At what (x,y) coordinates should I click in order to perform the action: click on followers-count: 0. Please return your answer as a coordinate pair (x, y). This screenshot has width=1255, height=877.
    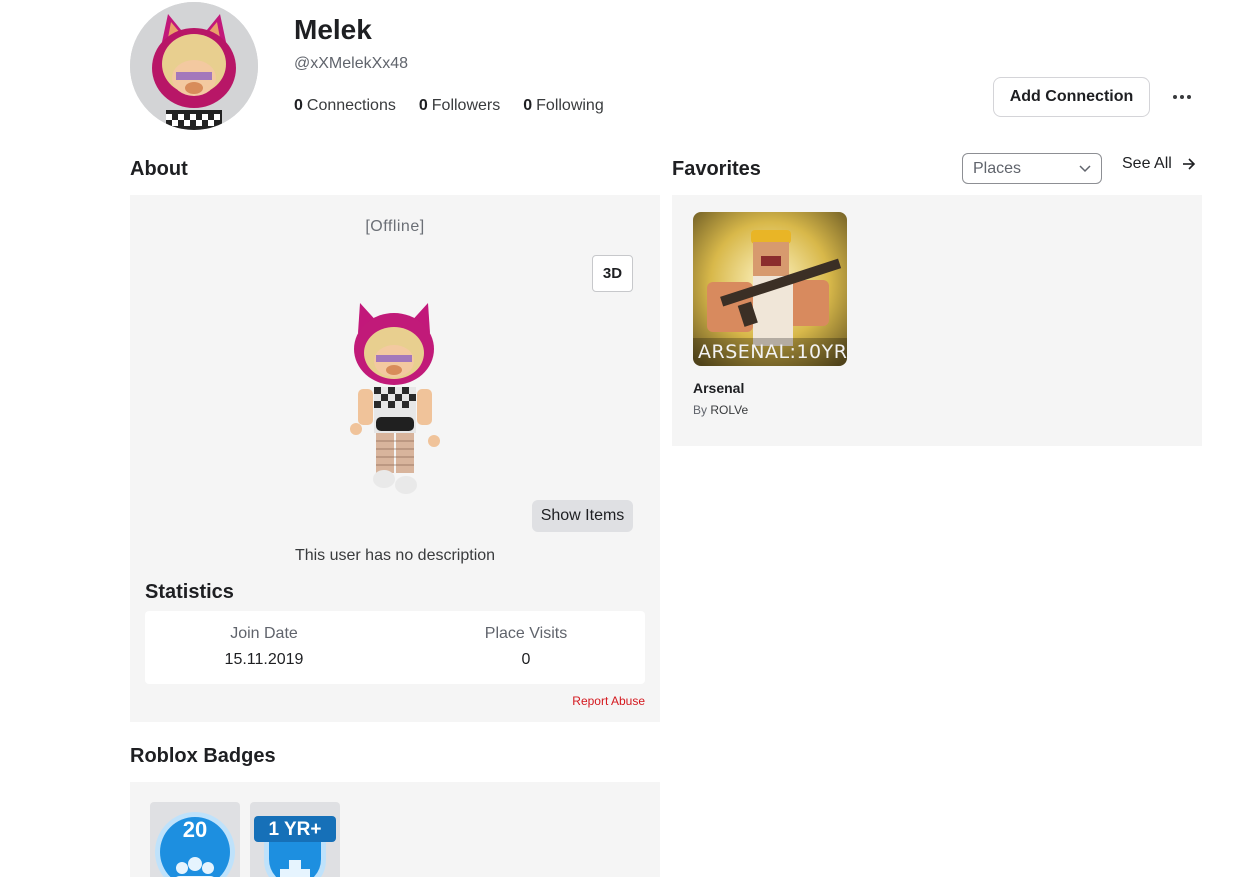
    Looking at the image, I should click on (423, 105).